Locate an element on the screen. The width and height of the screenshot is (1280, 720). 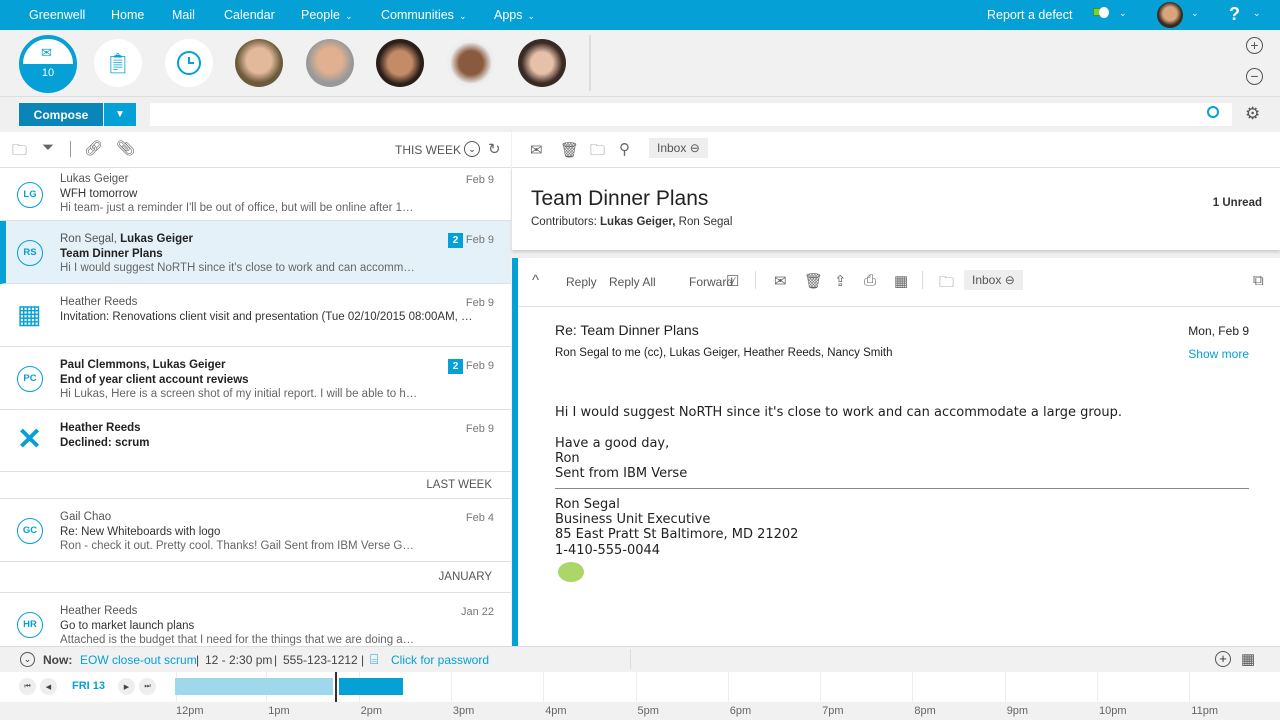
reply-button: Reply is located at coordinates (581, 282).